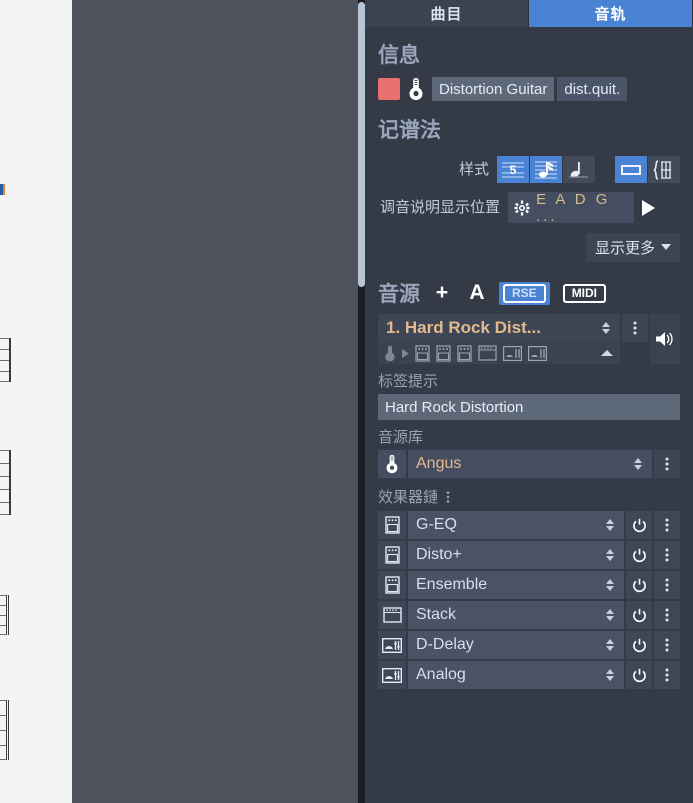  I want to click on effect-name: G-EQ, so click(436, 524).